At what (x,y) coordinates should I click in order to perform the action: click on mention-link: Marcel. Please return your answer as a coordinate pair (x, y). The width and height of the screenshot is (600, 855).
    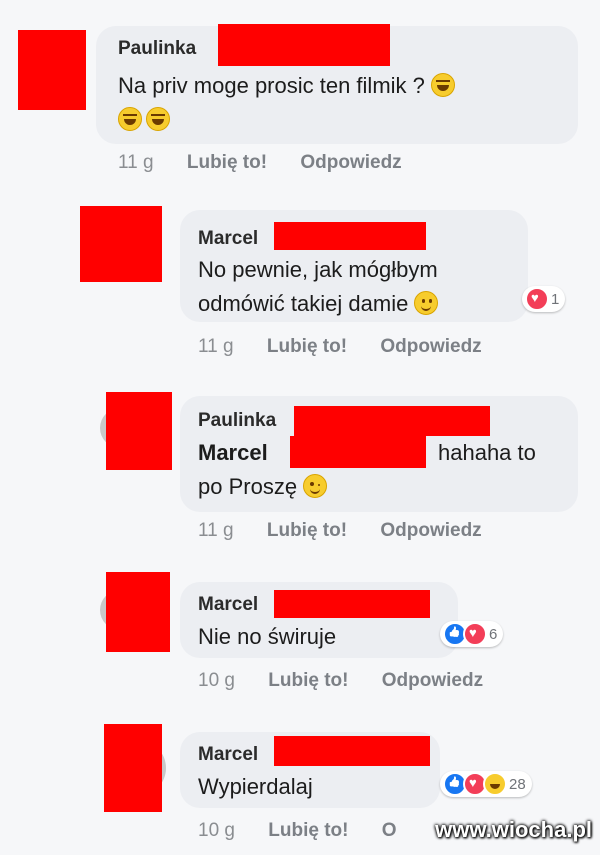
    Looking at the image, I should click on (233, 452).